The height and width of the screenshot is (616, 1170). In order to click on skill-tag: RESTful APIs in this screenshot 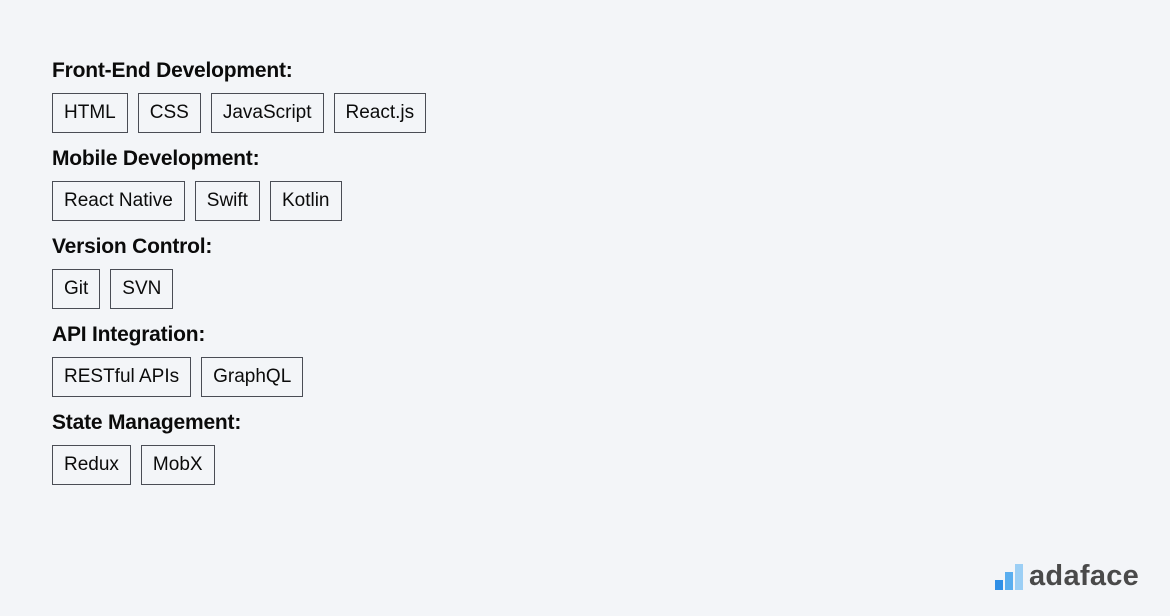, I will do `click(122, 377)`.